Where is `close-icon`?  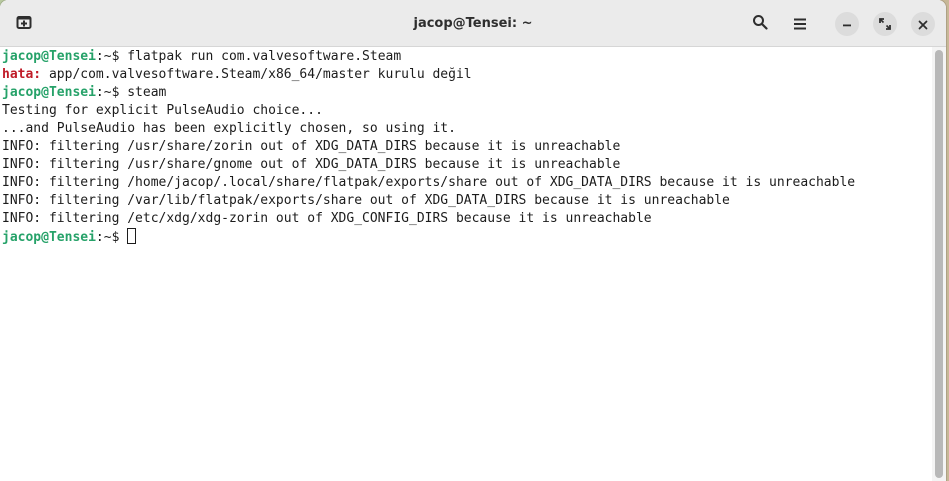 close-icon is located at coordinates (923, 24).